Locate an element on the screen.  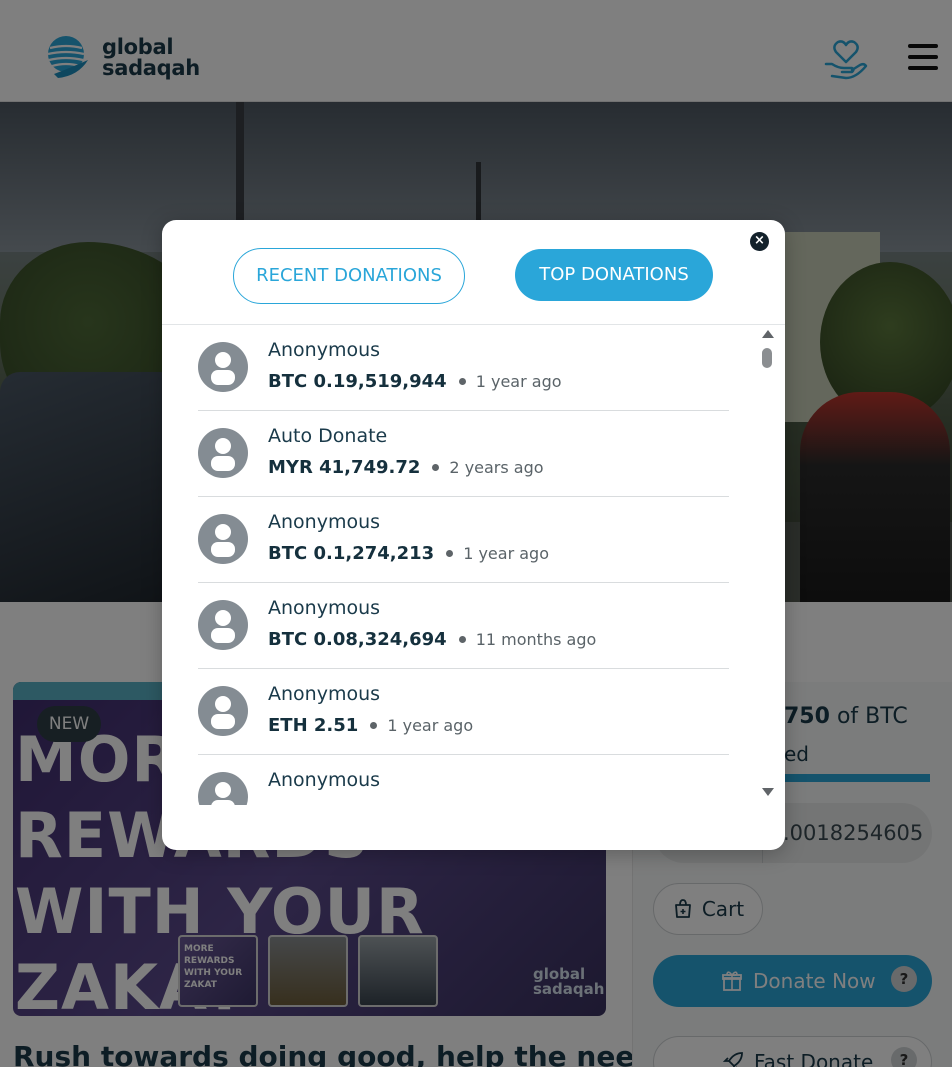
donation-row: Anonymous BTC 0.19,519,944 1 year ago is located at coordinates (463, 368).